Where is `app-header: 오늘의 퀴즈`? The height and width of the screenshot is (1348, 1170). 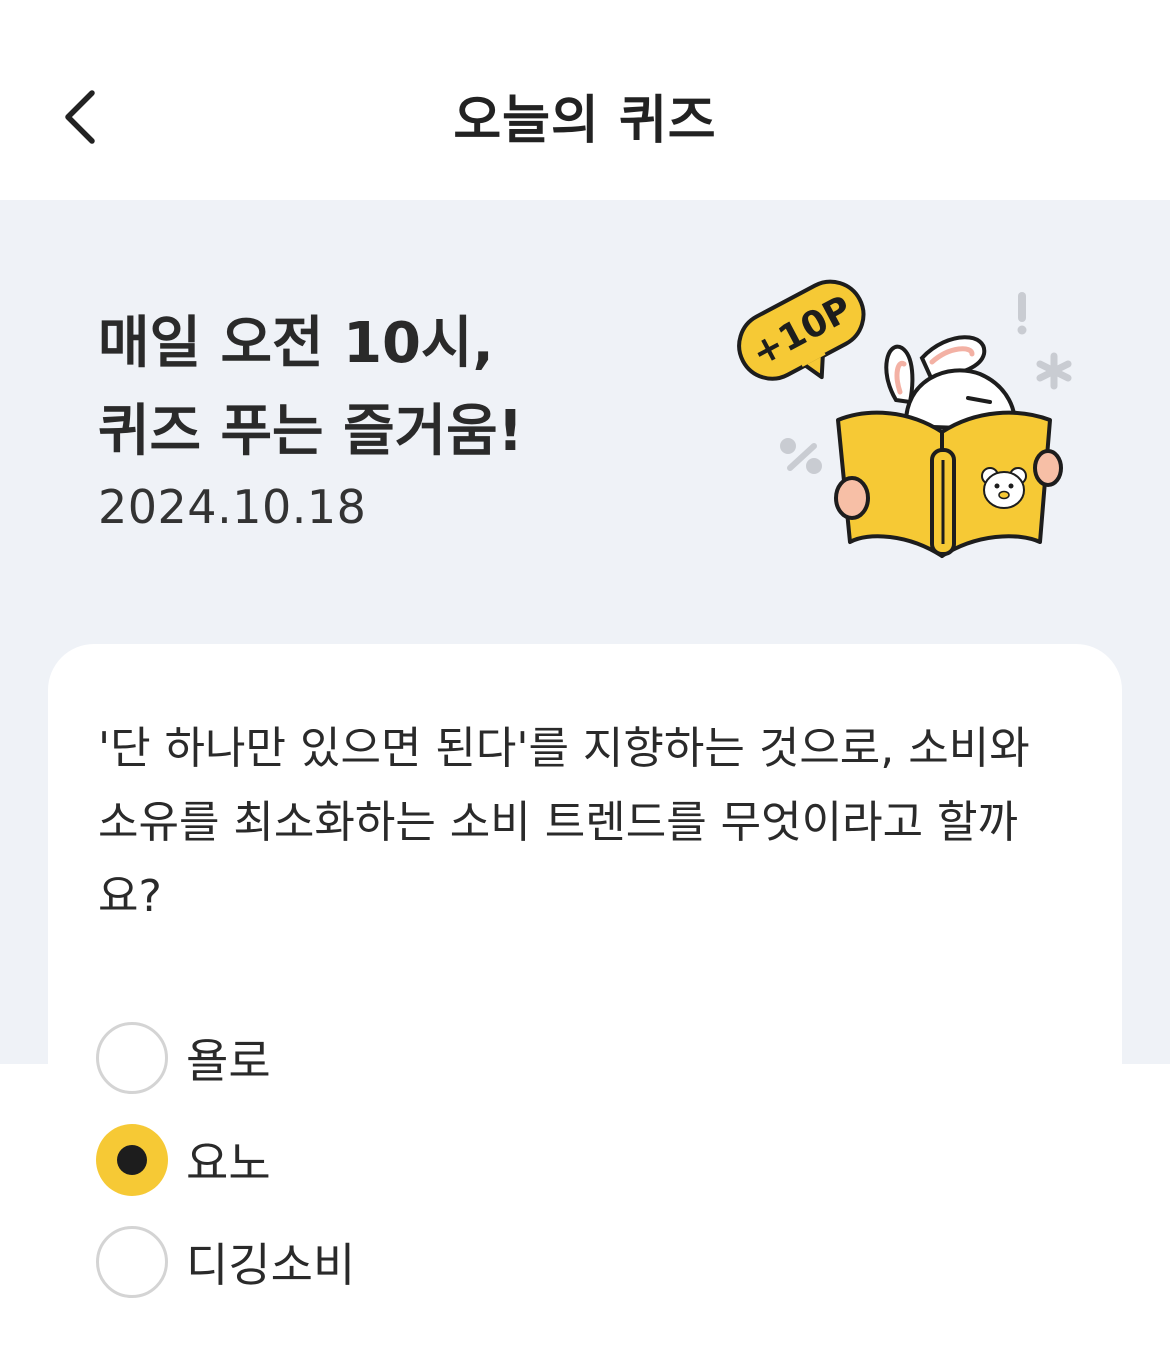
app-header: 오늘의 퀴즈 is located at coordinates (585, 100).